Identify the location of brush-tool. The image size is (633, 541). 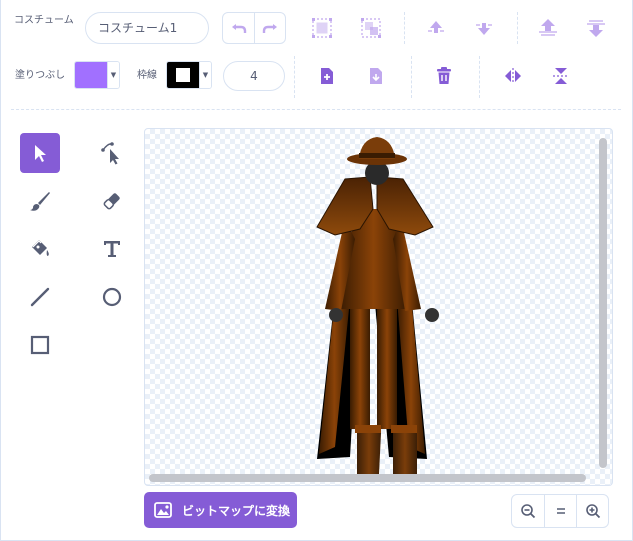
(40, 201).